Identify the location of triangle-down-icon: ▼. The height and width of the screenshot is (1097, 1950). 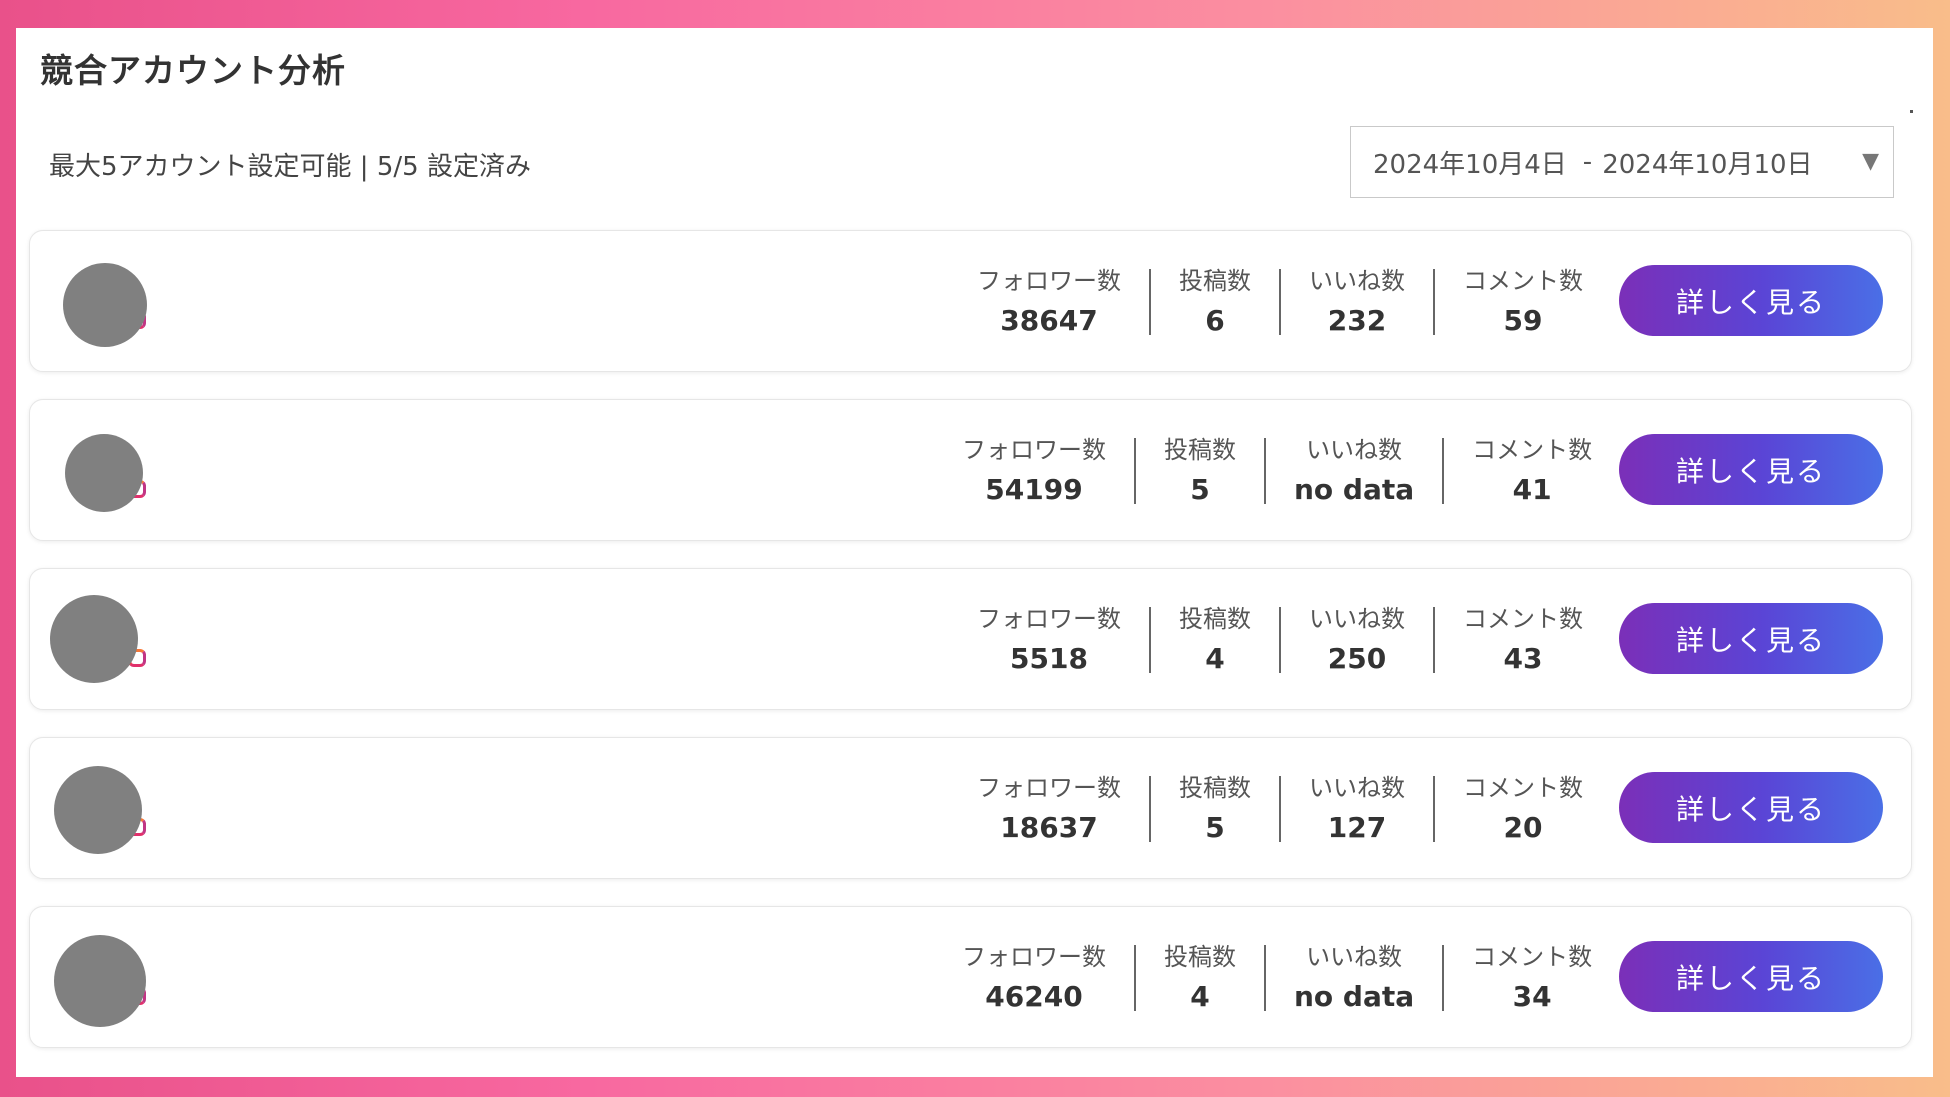
(1870, 161).